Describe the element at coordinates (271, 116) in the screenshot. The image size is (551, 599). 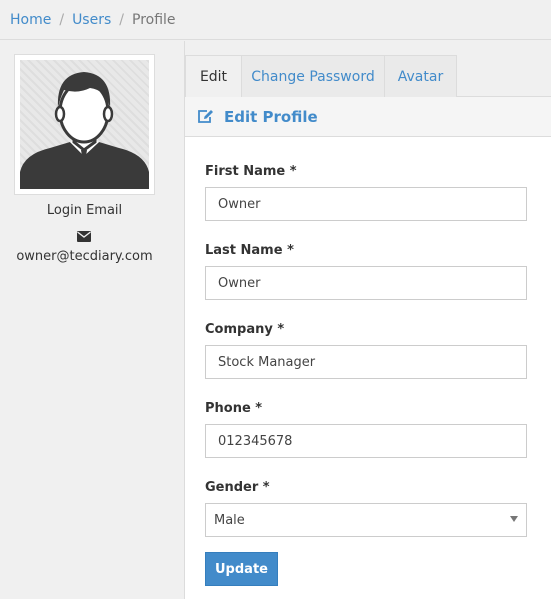
I see `panel-title: Edit Profile` at that location.